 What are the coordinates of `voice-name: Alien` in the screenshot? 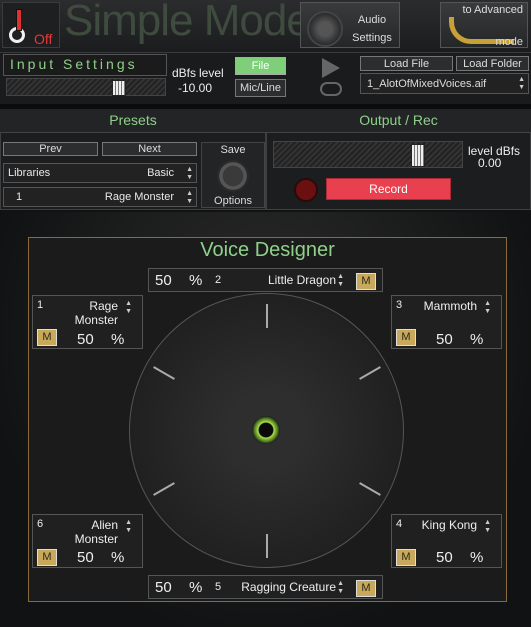 It's located at (104, 525).